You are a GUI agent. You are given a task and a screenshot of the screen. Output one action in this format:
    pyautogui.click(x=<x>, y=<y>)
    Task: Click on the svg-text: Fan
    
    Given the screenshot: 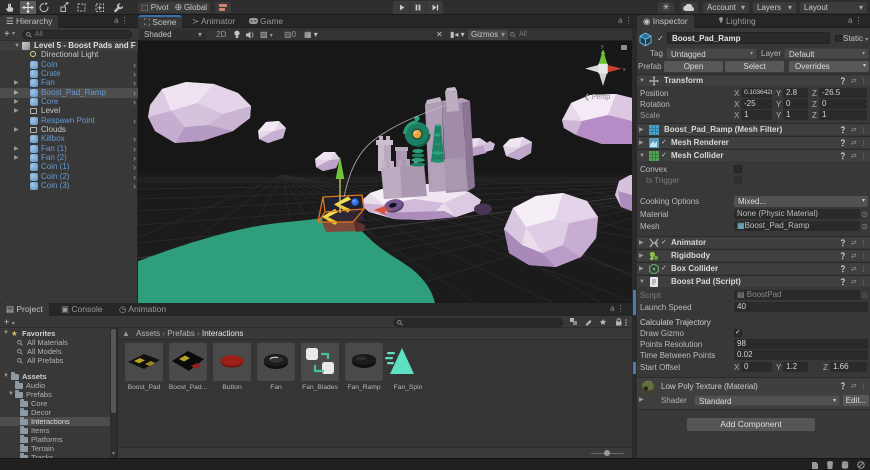 What is the action you would take?
    pyautogui.click(x=276, y=387)
    